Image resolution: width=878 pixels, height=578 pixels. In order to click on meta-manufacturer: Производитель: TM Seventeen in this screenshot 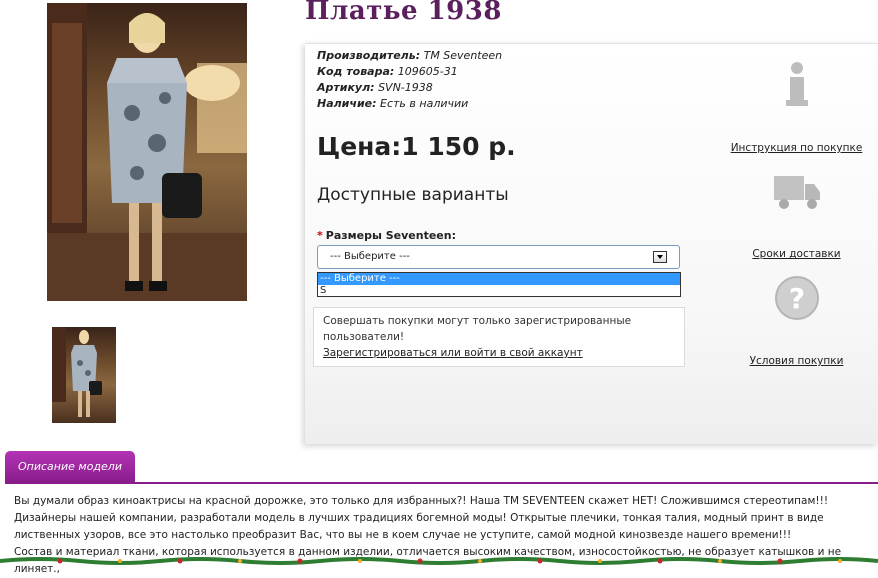, I will do `click(410, 55)`.